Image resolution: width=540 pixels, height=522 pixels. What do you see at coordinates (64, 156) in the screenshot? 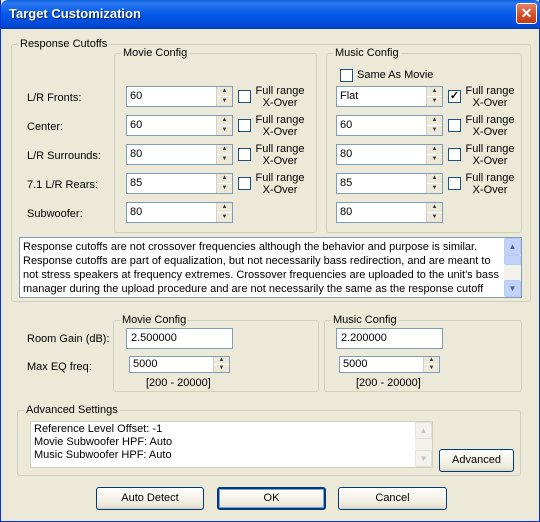
I see `row-label-surrounds: L/R Surrounds:` at bounding box center [64, 156].